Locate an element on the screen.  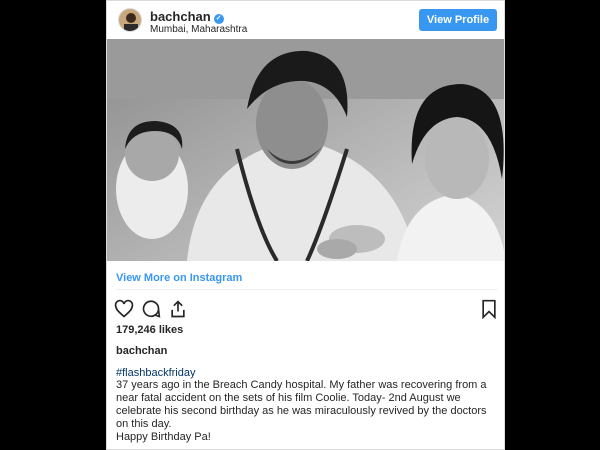
share-icon is located at coordinates (178, 309).